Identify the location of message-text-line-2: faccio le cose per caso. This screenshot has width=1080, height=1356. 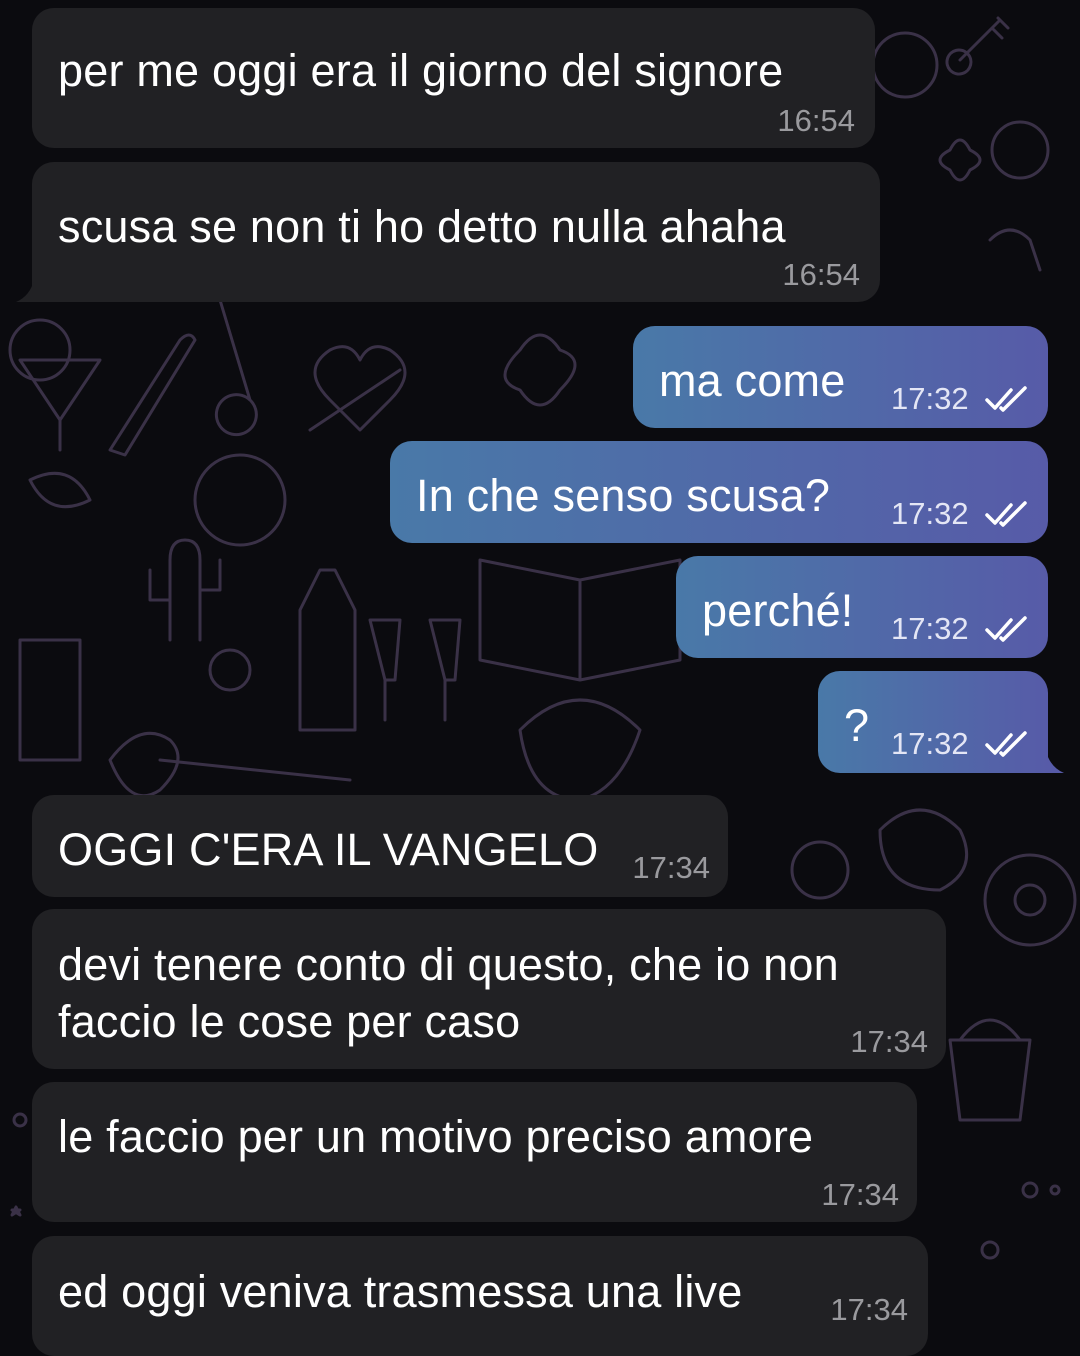
(289, 1021).